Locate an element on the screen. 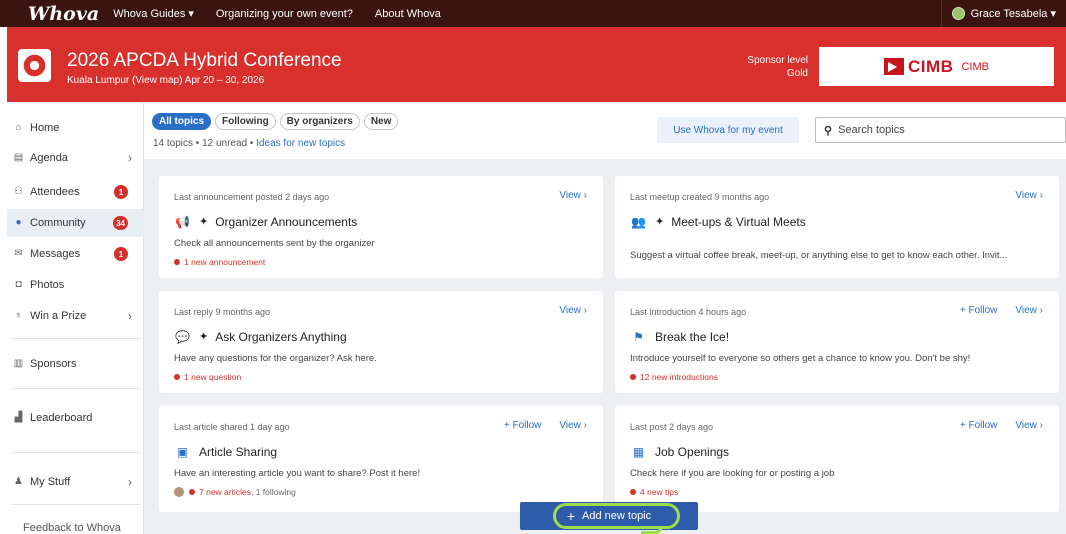 This screenshot has width=1066, height=534. flag-icon: ⚑ is located at coordinates (638, 336).